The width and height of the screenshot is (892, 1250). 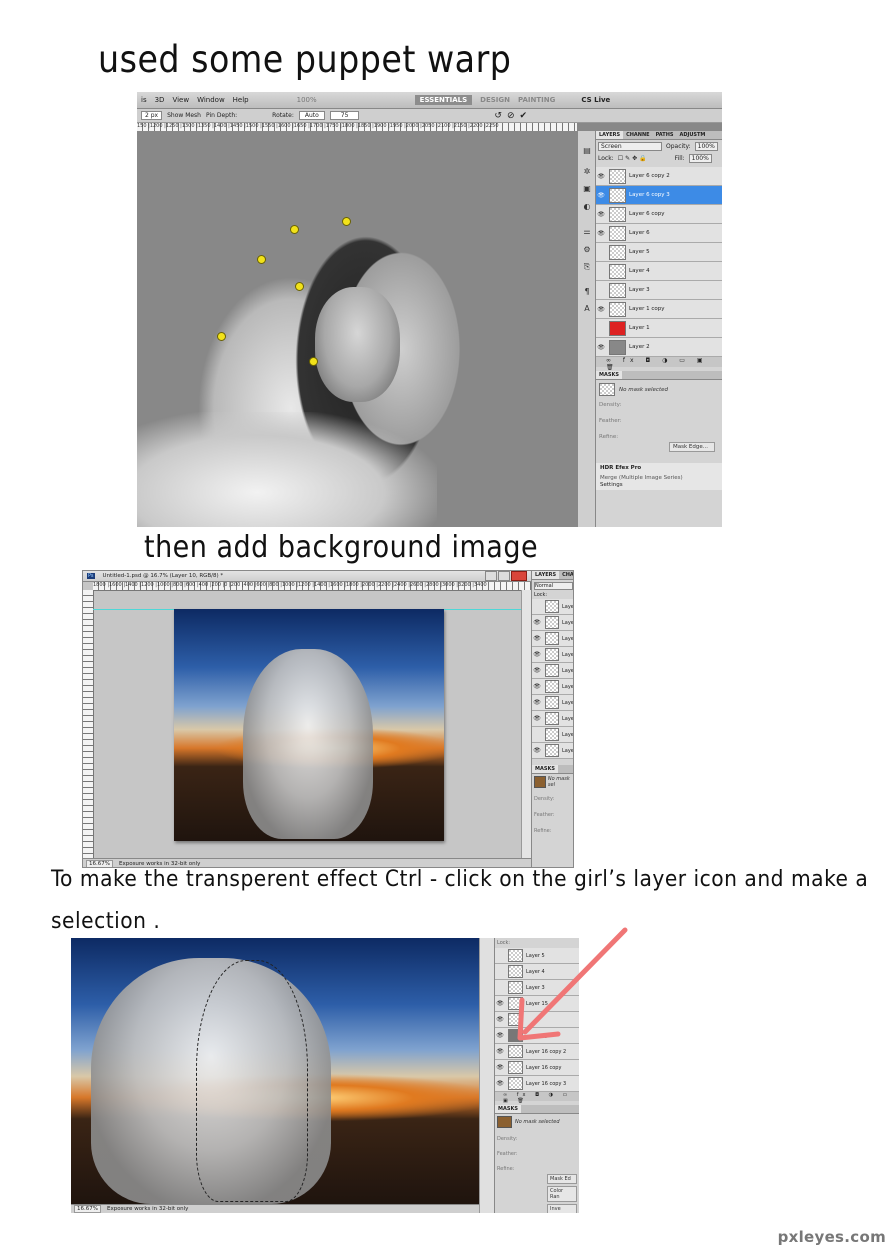 I want to click on adjust-icon: ◐, so click(x=587, y=206).